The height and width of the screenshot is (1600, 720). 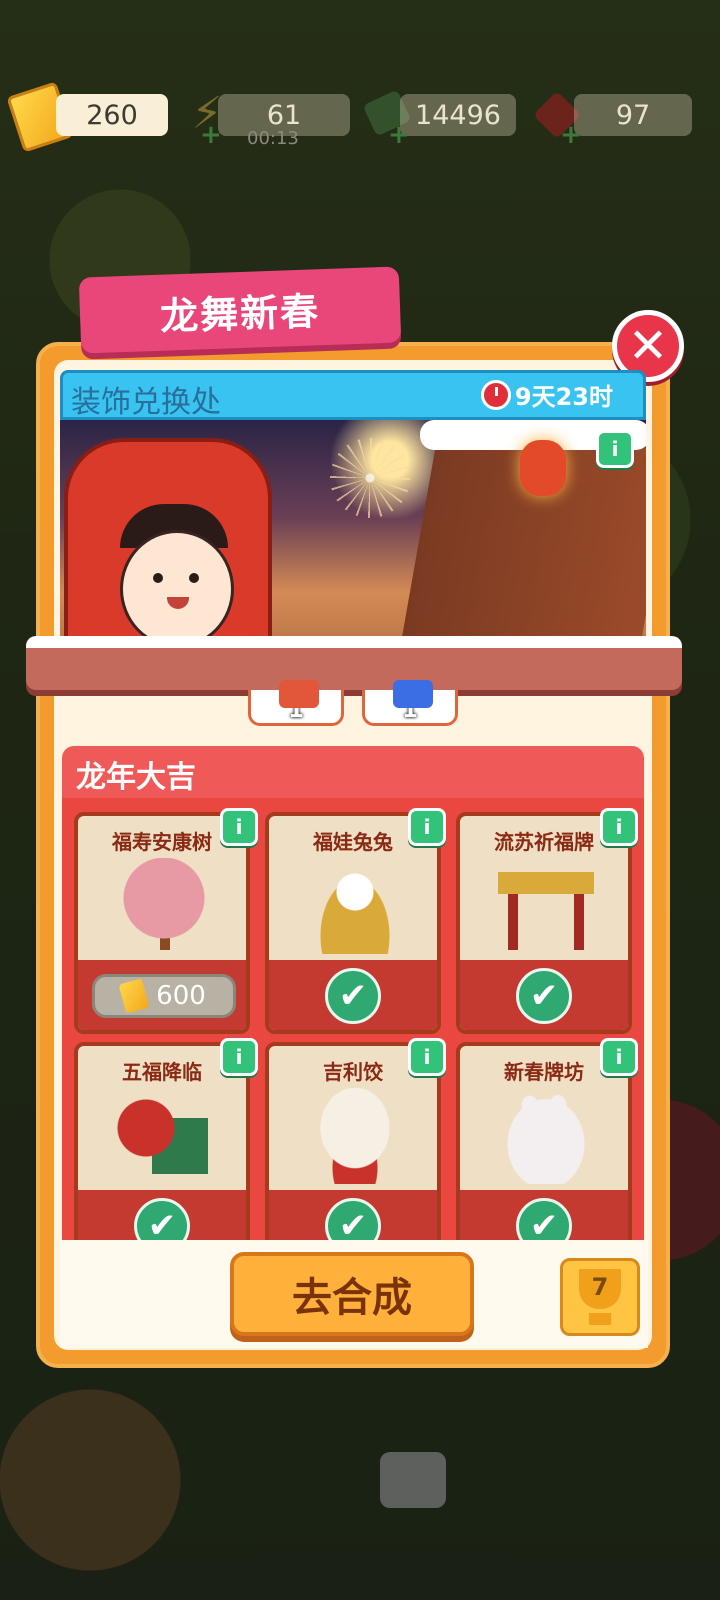 I want to click on ticket-value: 260, so click(x=112, y=115).